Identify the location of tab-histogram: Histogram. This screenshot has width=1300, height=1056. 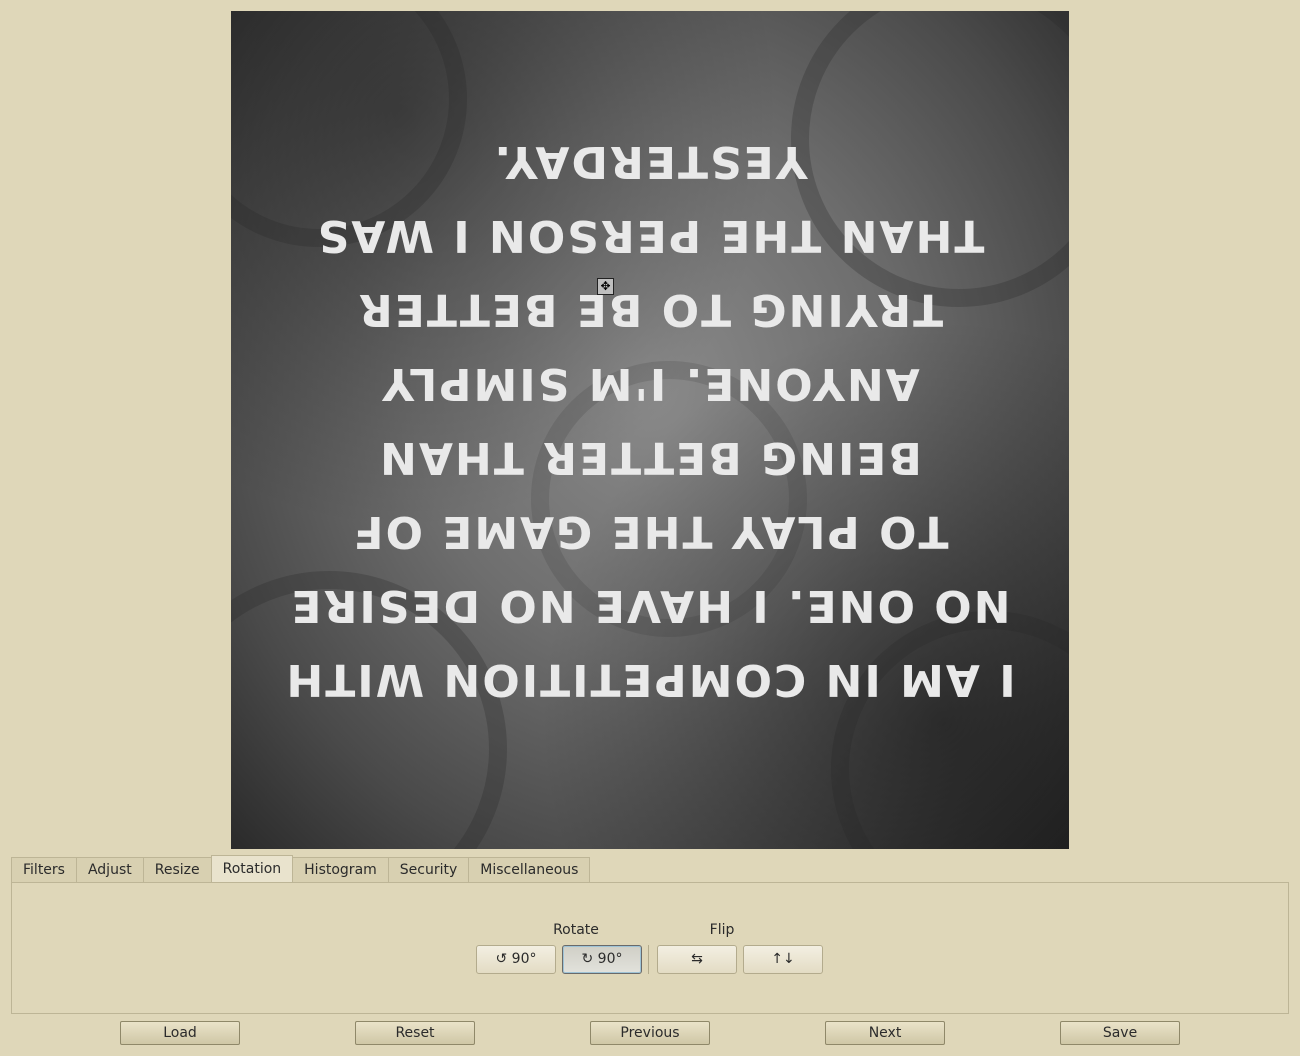
(340, 869).